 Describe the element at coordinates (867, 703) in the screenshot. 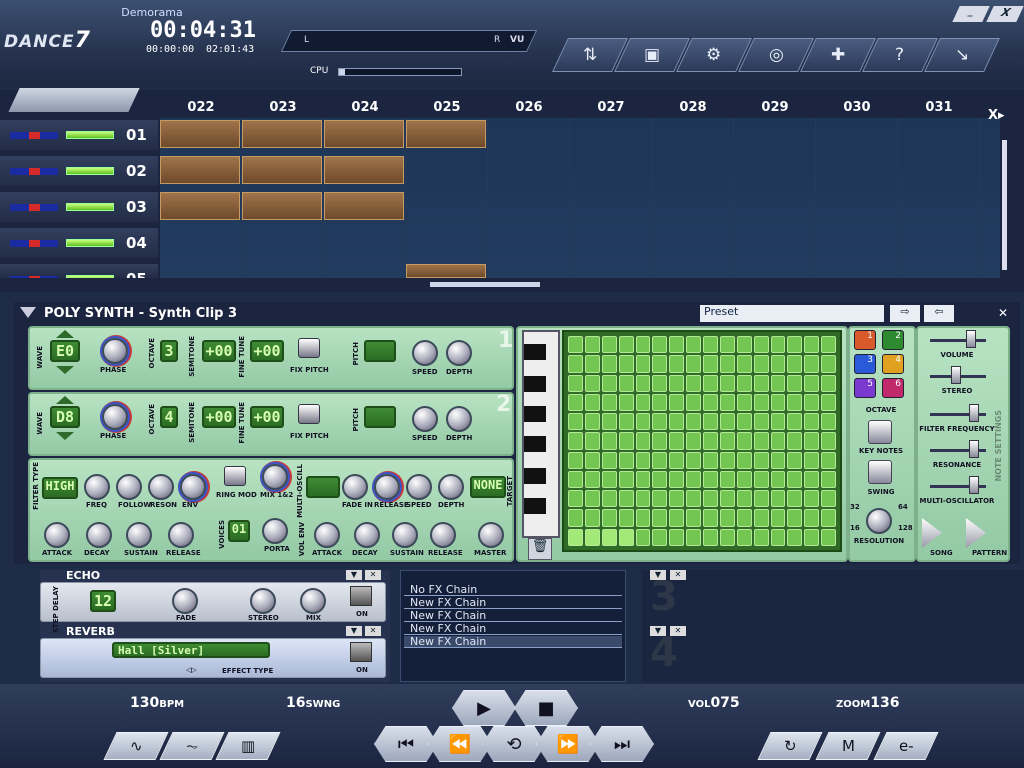

I see `zoom-display: ZOOM136` at that location.